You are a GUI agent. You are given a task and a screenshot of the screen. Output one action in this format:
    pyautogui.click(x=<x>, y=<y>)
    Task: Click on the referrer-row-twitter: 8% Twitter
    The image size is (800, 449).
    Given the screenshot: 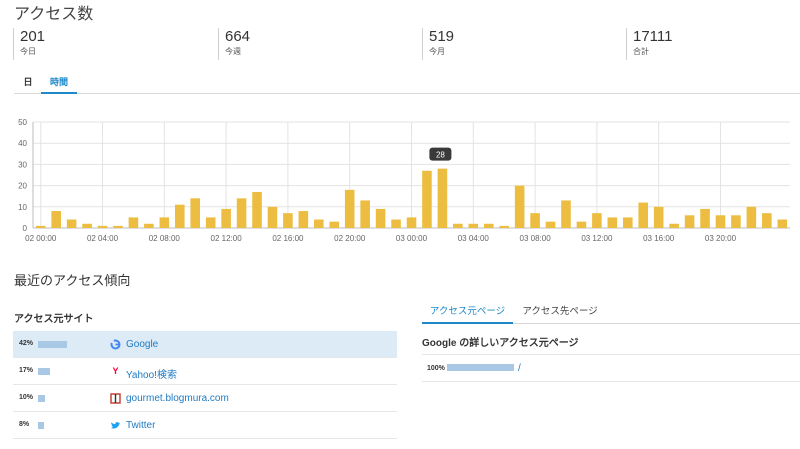 What is the action you would take?
    pyautogui.click(x=205, y=425)
    